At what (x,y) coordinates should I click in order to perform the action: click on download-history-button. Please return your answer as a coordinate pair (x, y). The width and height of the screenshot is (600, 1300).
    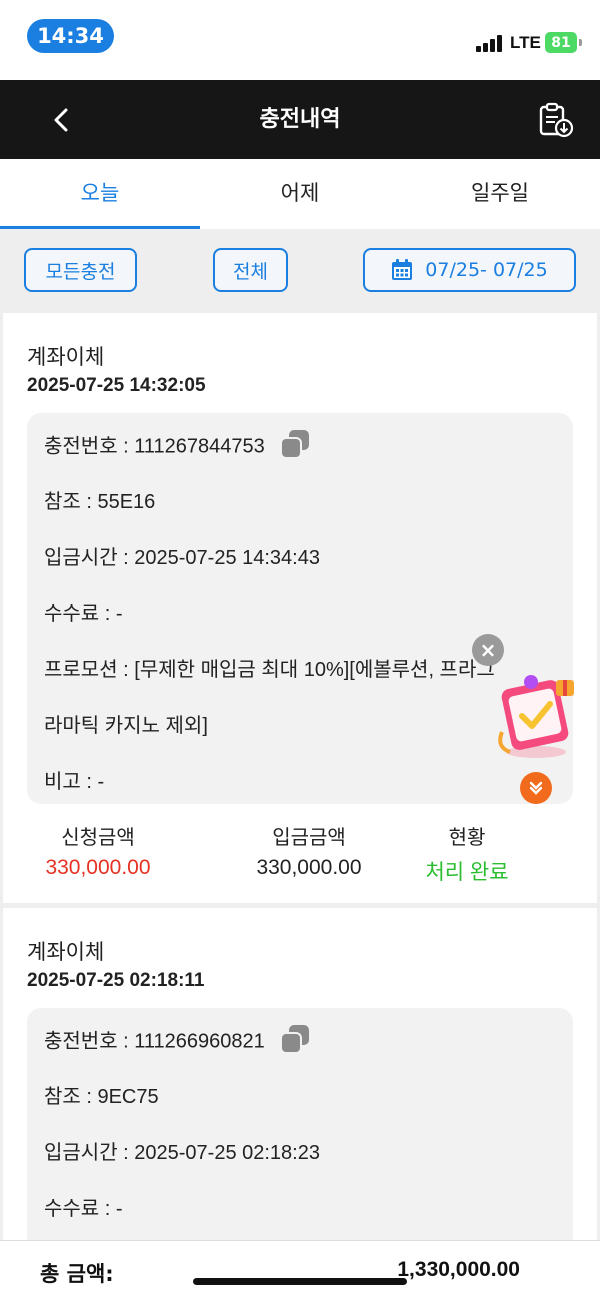
    Looking at the image, I should click on (556, 120).